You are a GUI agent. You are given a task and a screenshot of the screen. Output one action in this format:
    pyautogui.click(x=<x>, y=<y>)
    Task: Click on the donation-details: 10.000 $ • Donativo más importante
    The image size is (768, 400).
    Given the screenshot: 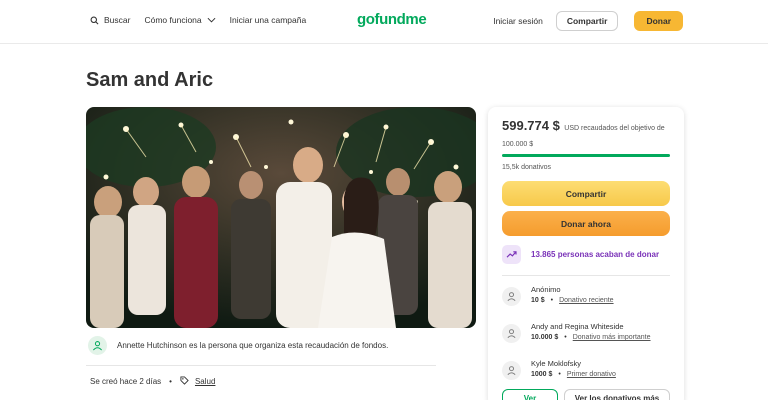 What is the action you would take?
    pyautogui.click(x=591, y=337)
    